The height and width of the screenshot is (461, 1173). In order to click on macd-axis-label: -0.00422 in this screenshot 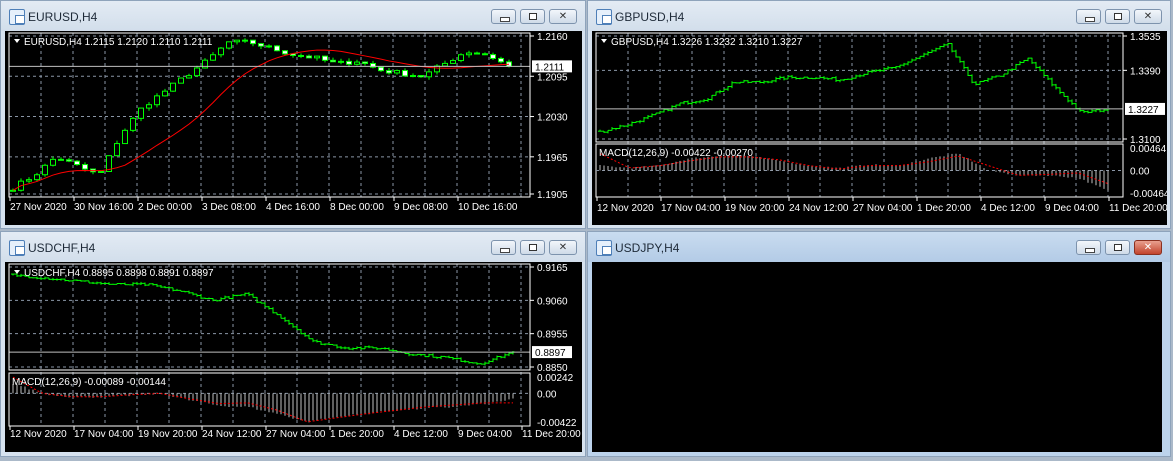, I will do `click(557, 423)`.